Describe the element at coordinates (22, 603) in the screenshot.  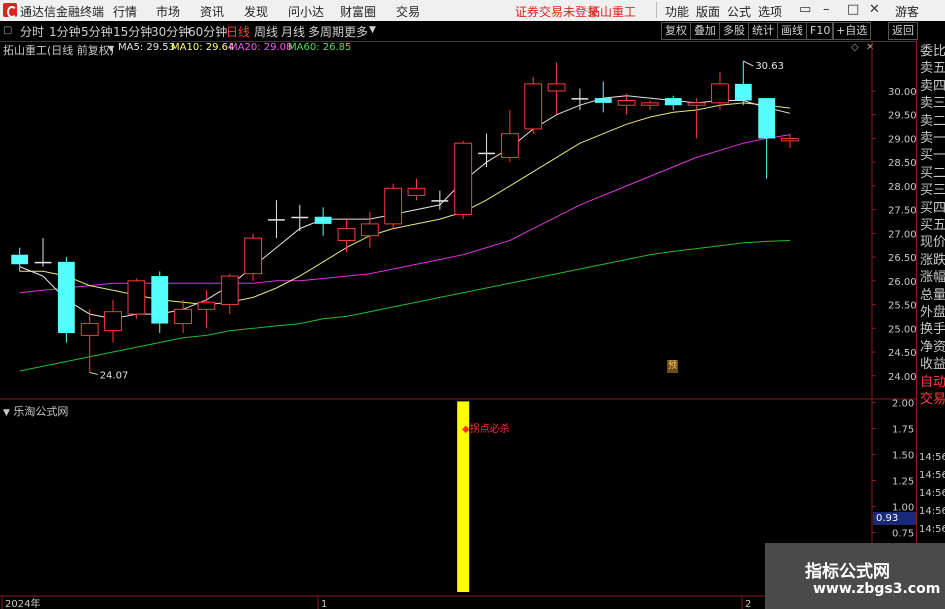
I see `date-label: 2024年` at that location.